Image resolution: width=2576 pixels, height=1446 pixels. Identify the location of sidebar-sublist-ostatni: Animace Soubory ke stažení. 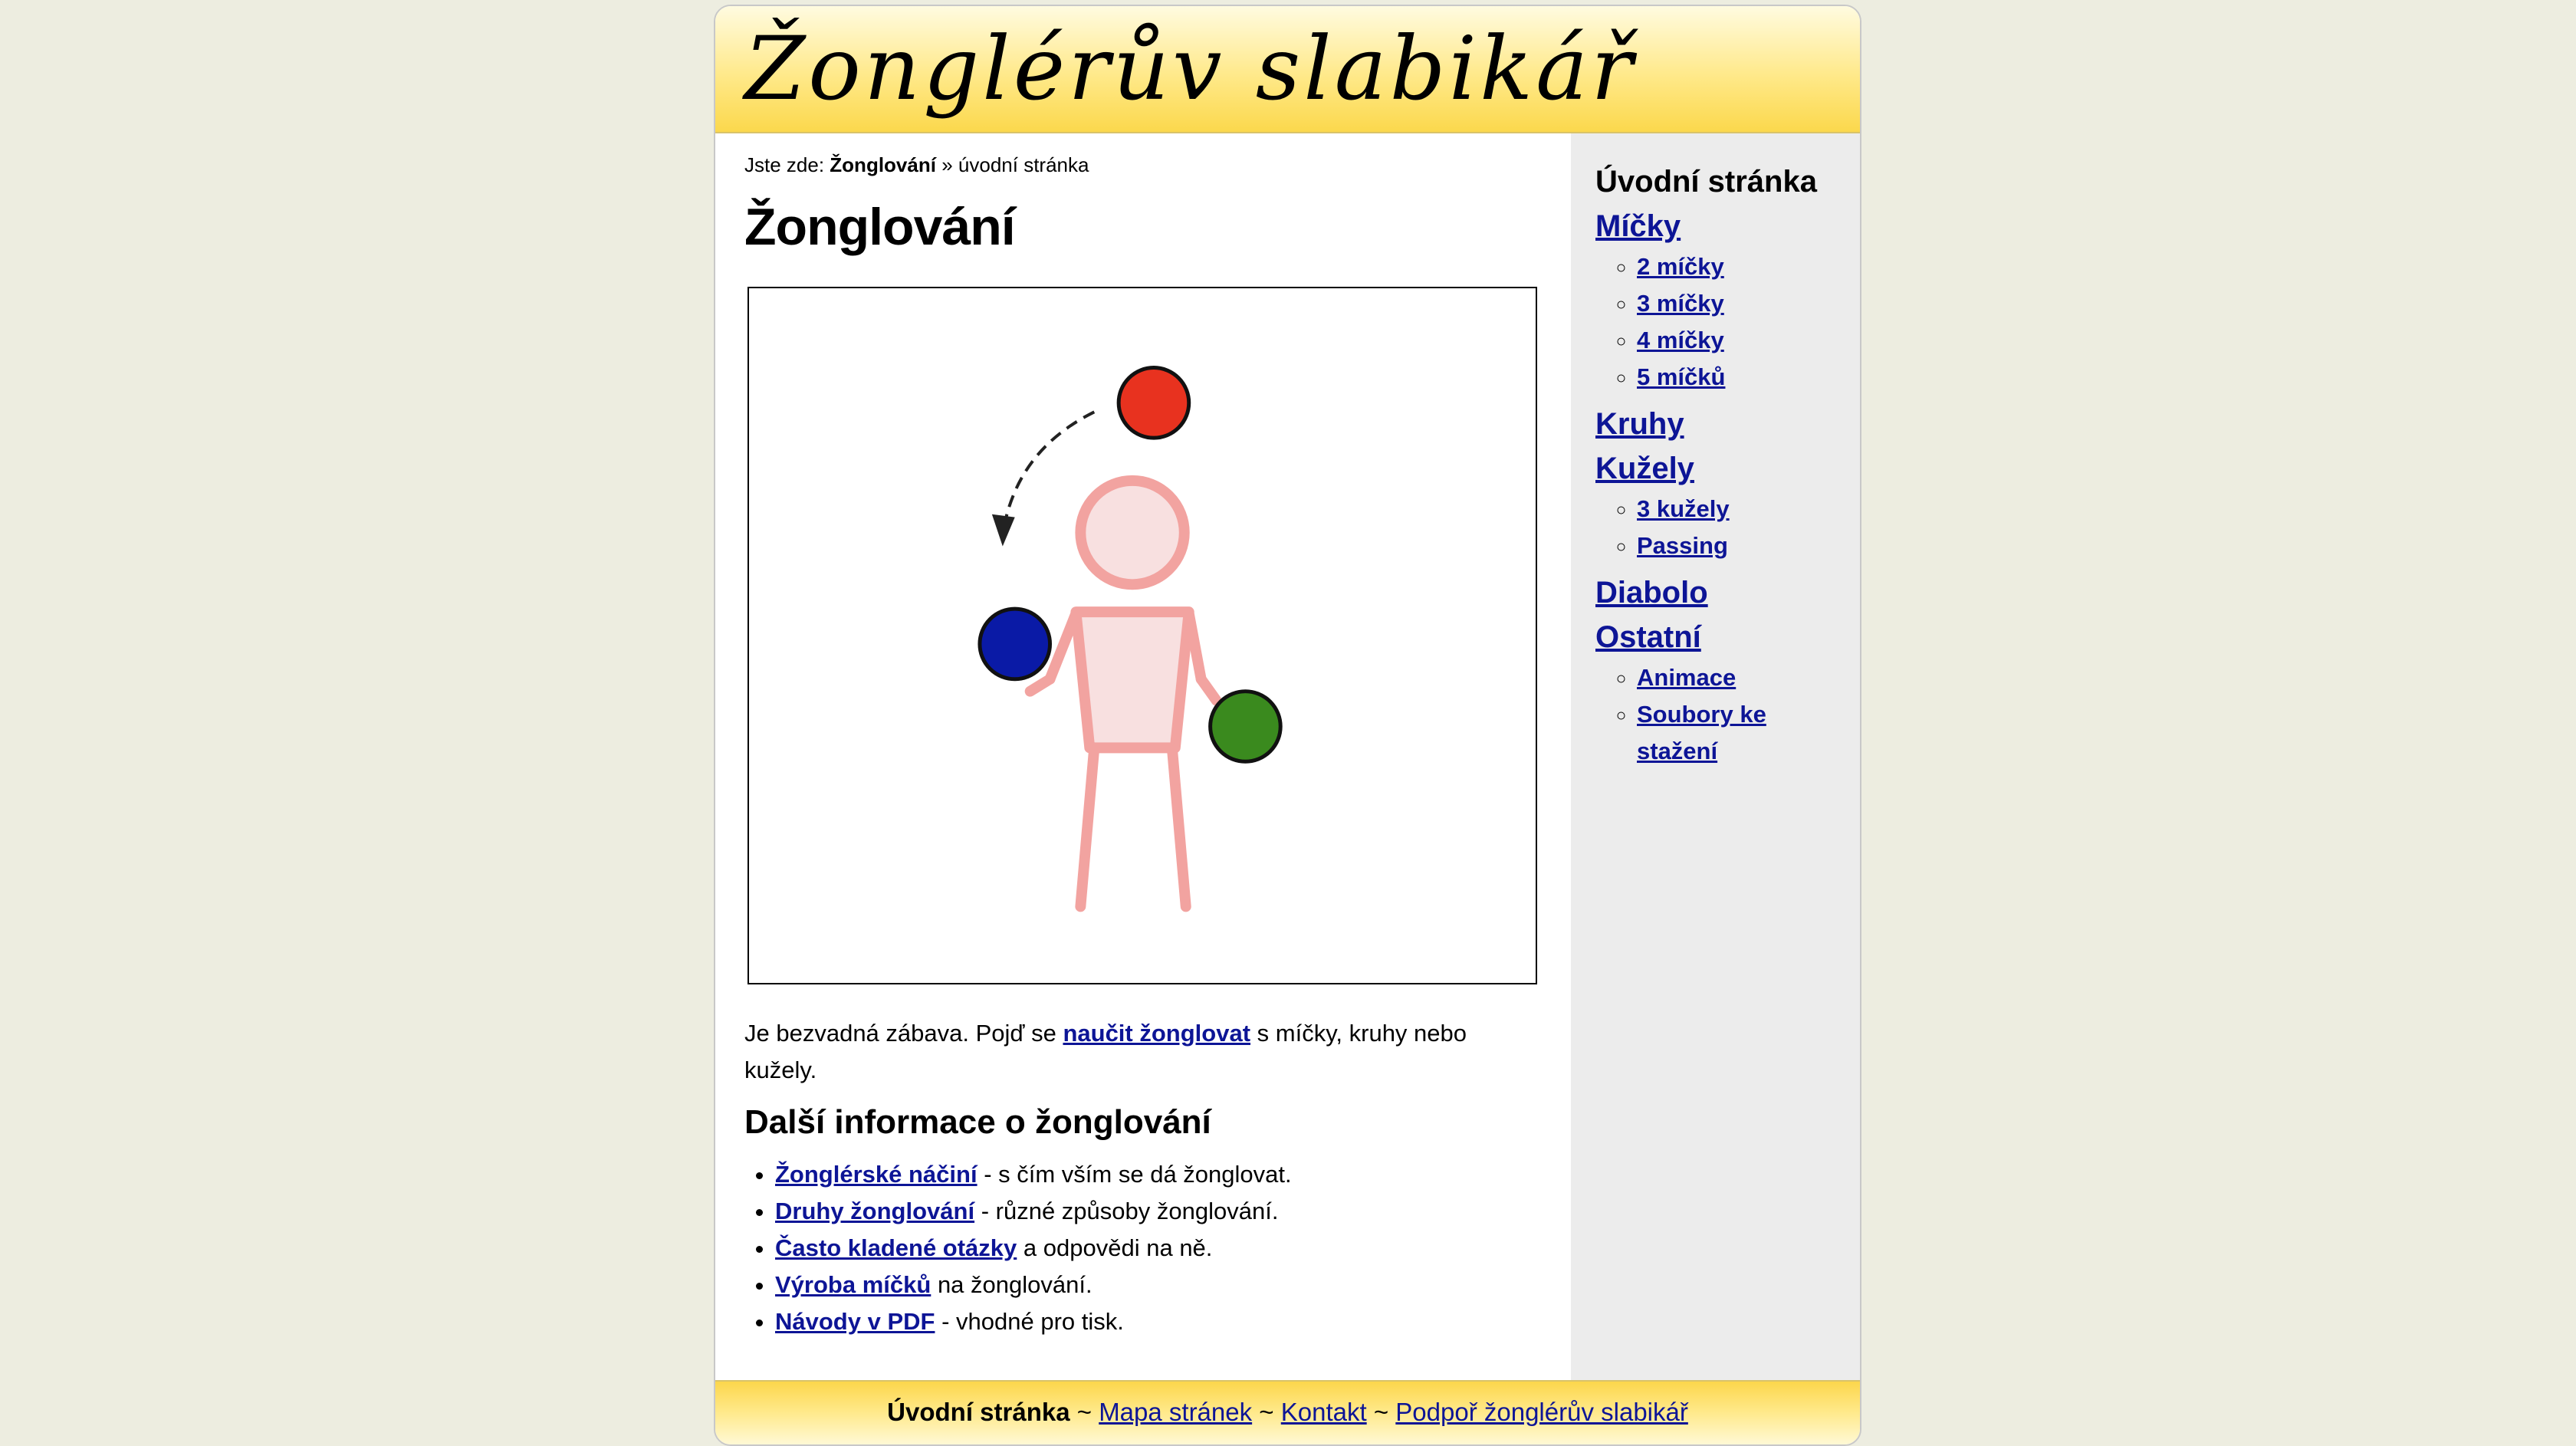
(1728, 715).